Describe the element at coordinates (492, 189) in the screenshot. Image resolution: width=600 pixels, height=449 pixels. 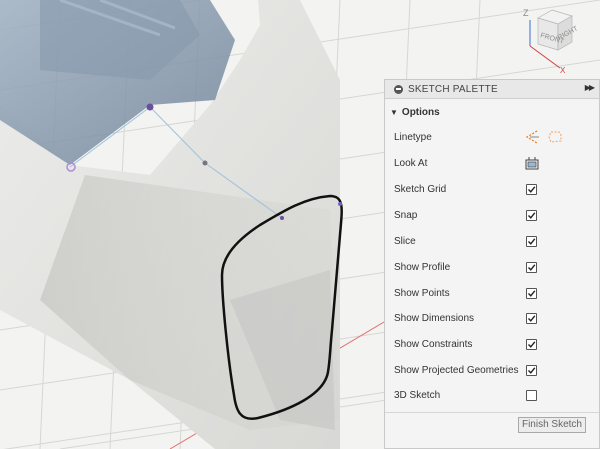
I see `option-sketch-grid: Sketch Grid` at that location.